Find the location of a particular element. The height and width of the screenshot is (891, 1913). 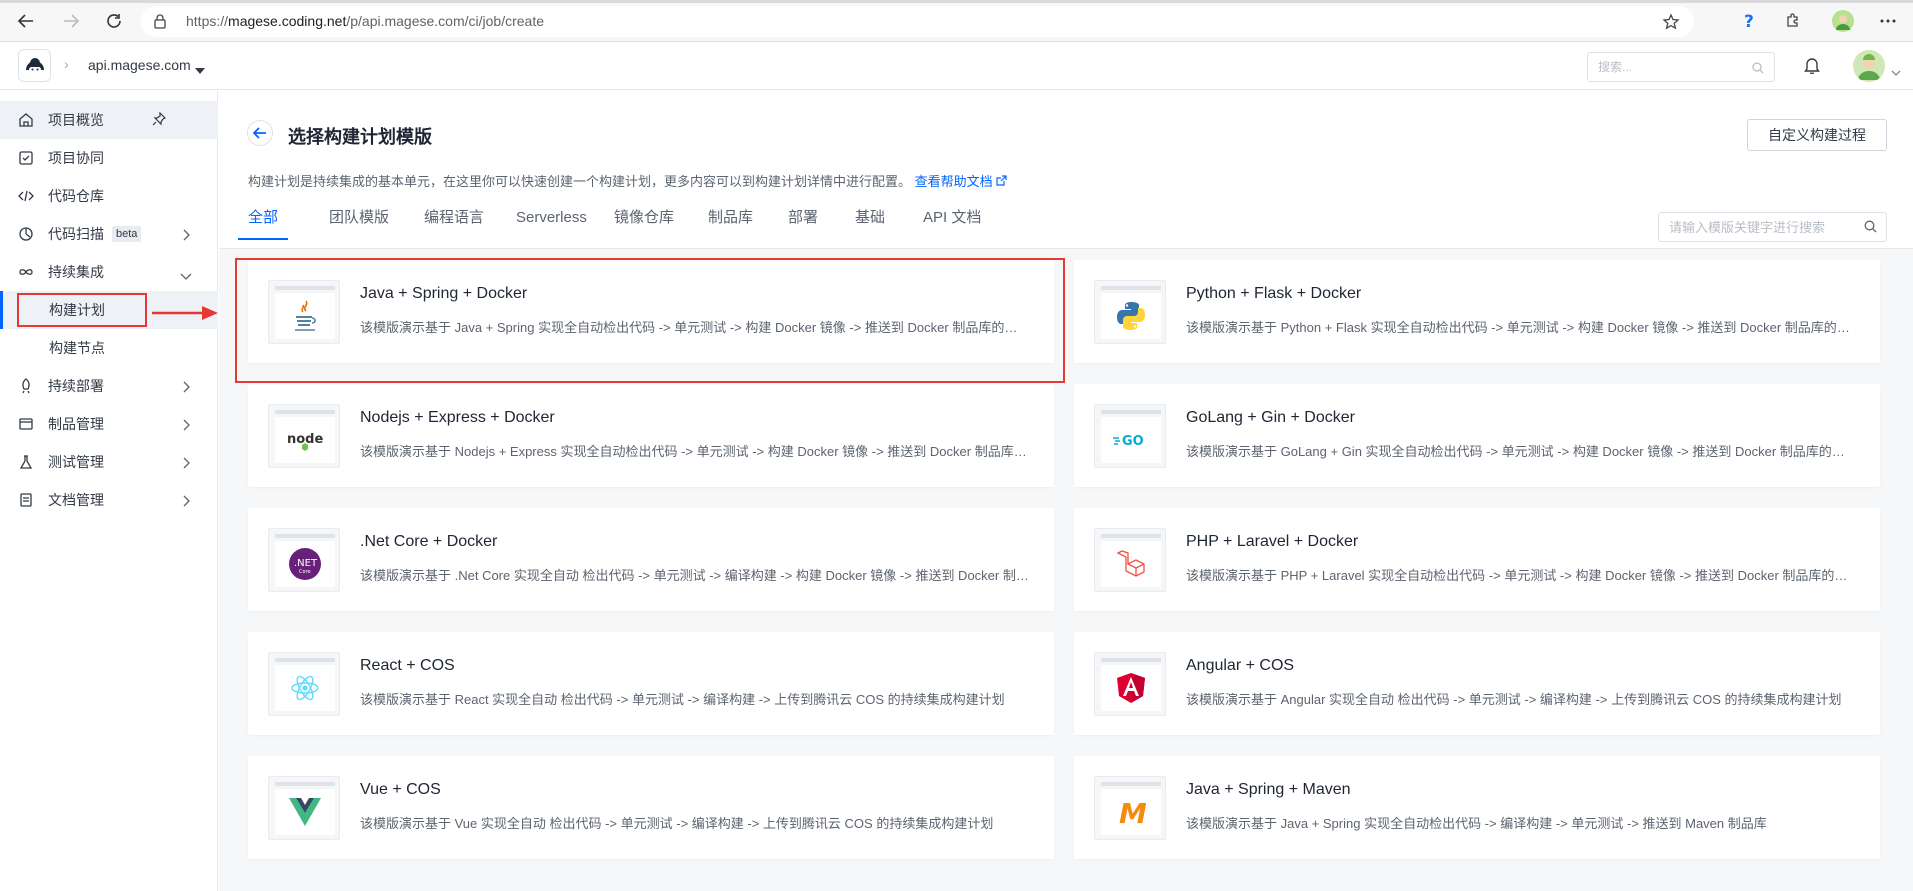

more-menu-icon is located at coordinates (1888, 21).